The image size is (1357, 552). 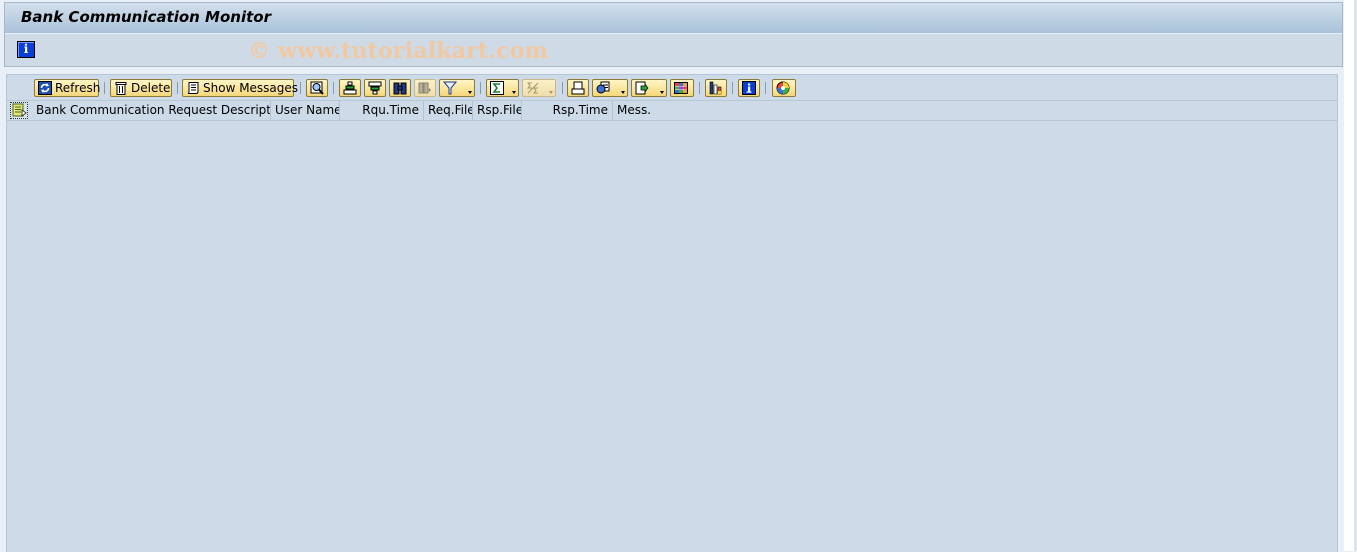 I want to click on watermark: © www.tutorialkart.com, so click(x=398, y=51).